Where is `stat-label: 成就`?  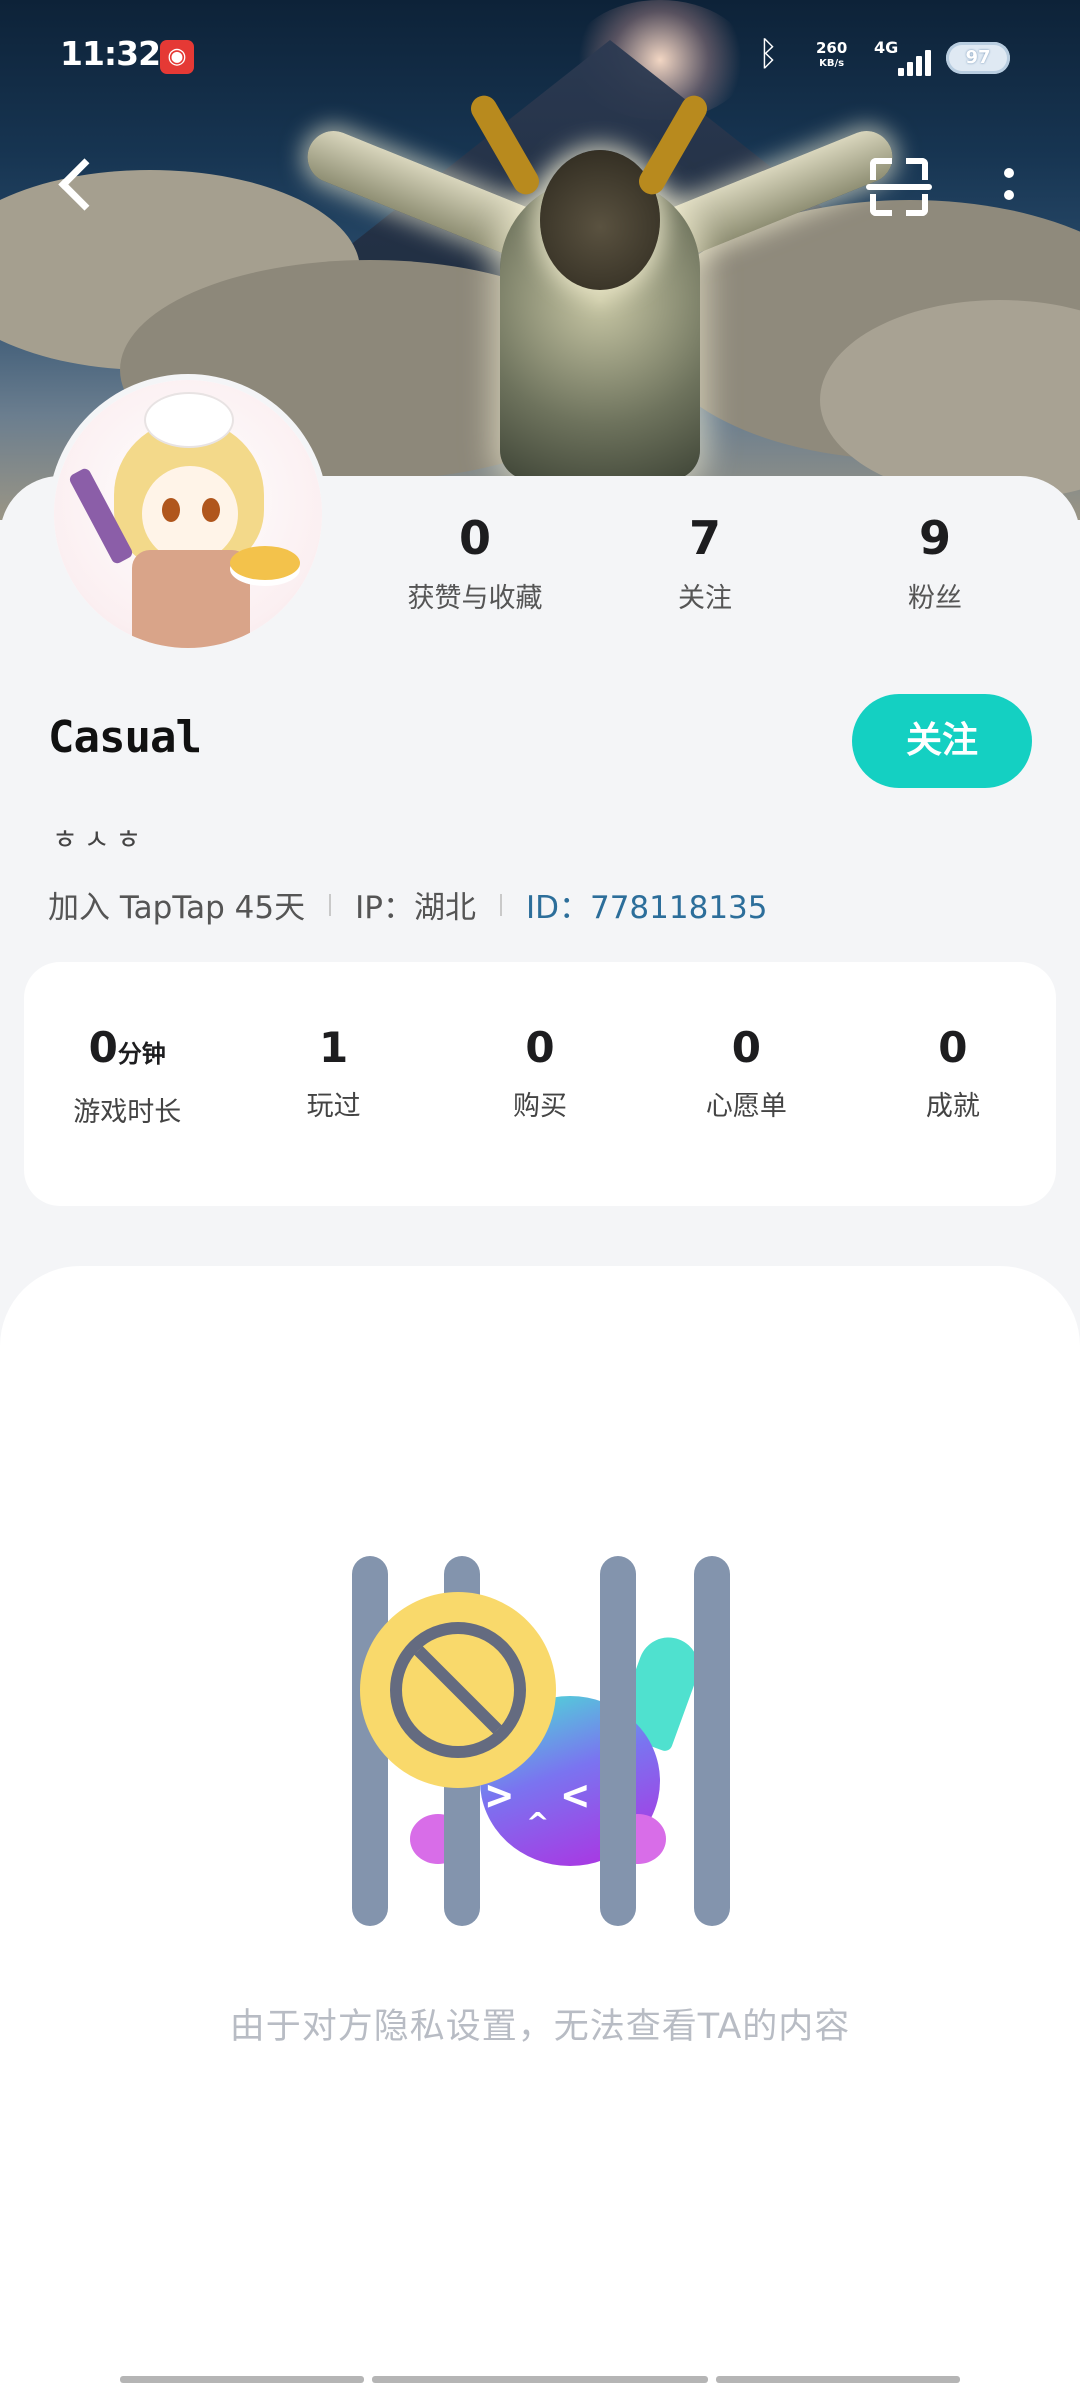
stat-label: 成就 is located at coordinates (952, 1106).